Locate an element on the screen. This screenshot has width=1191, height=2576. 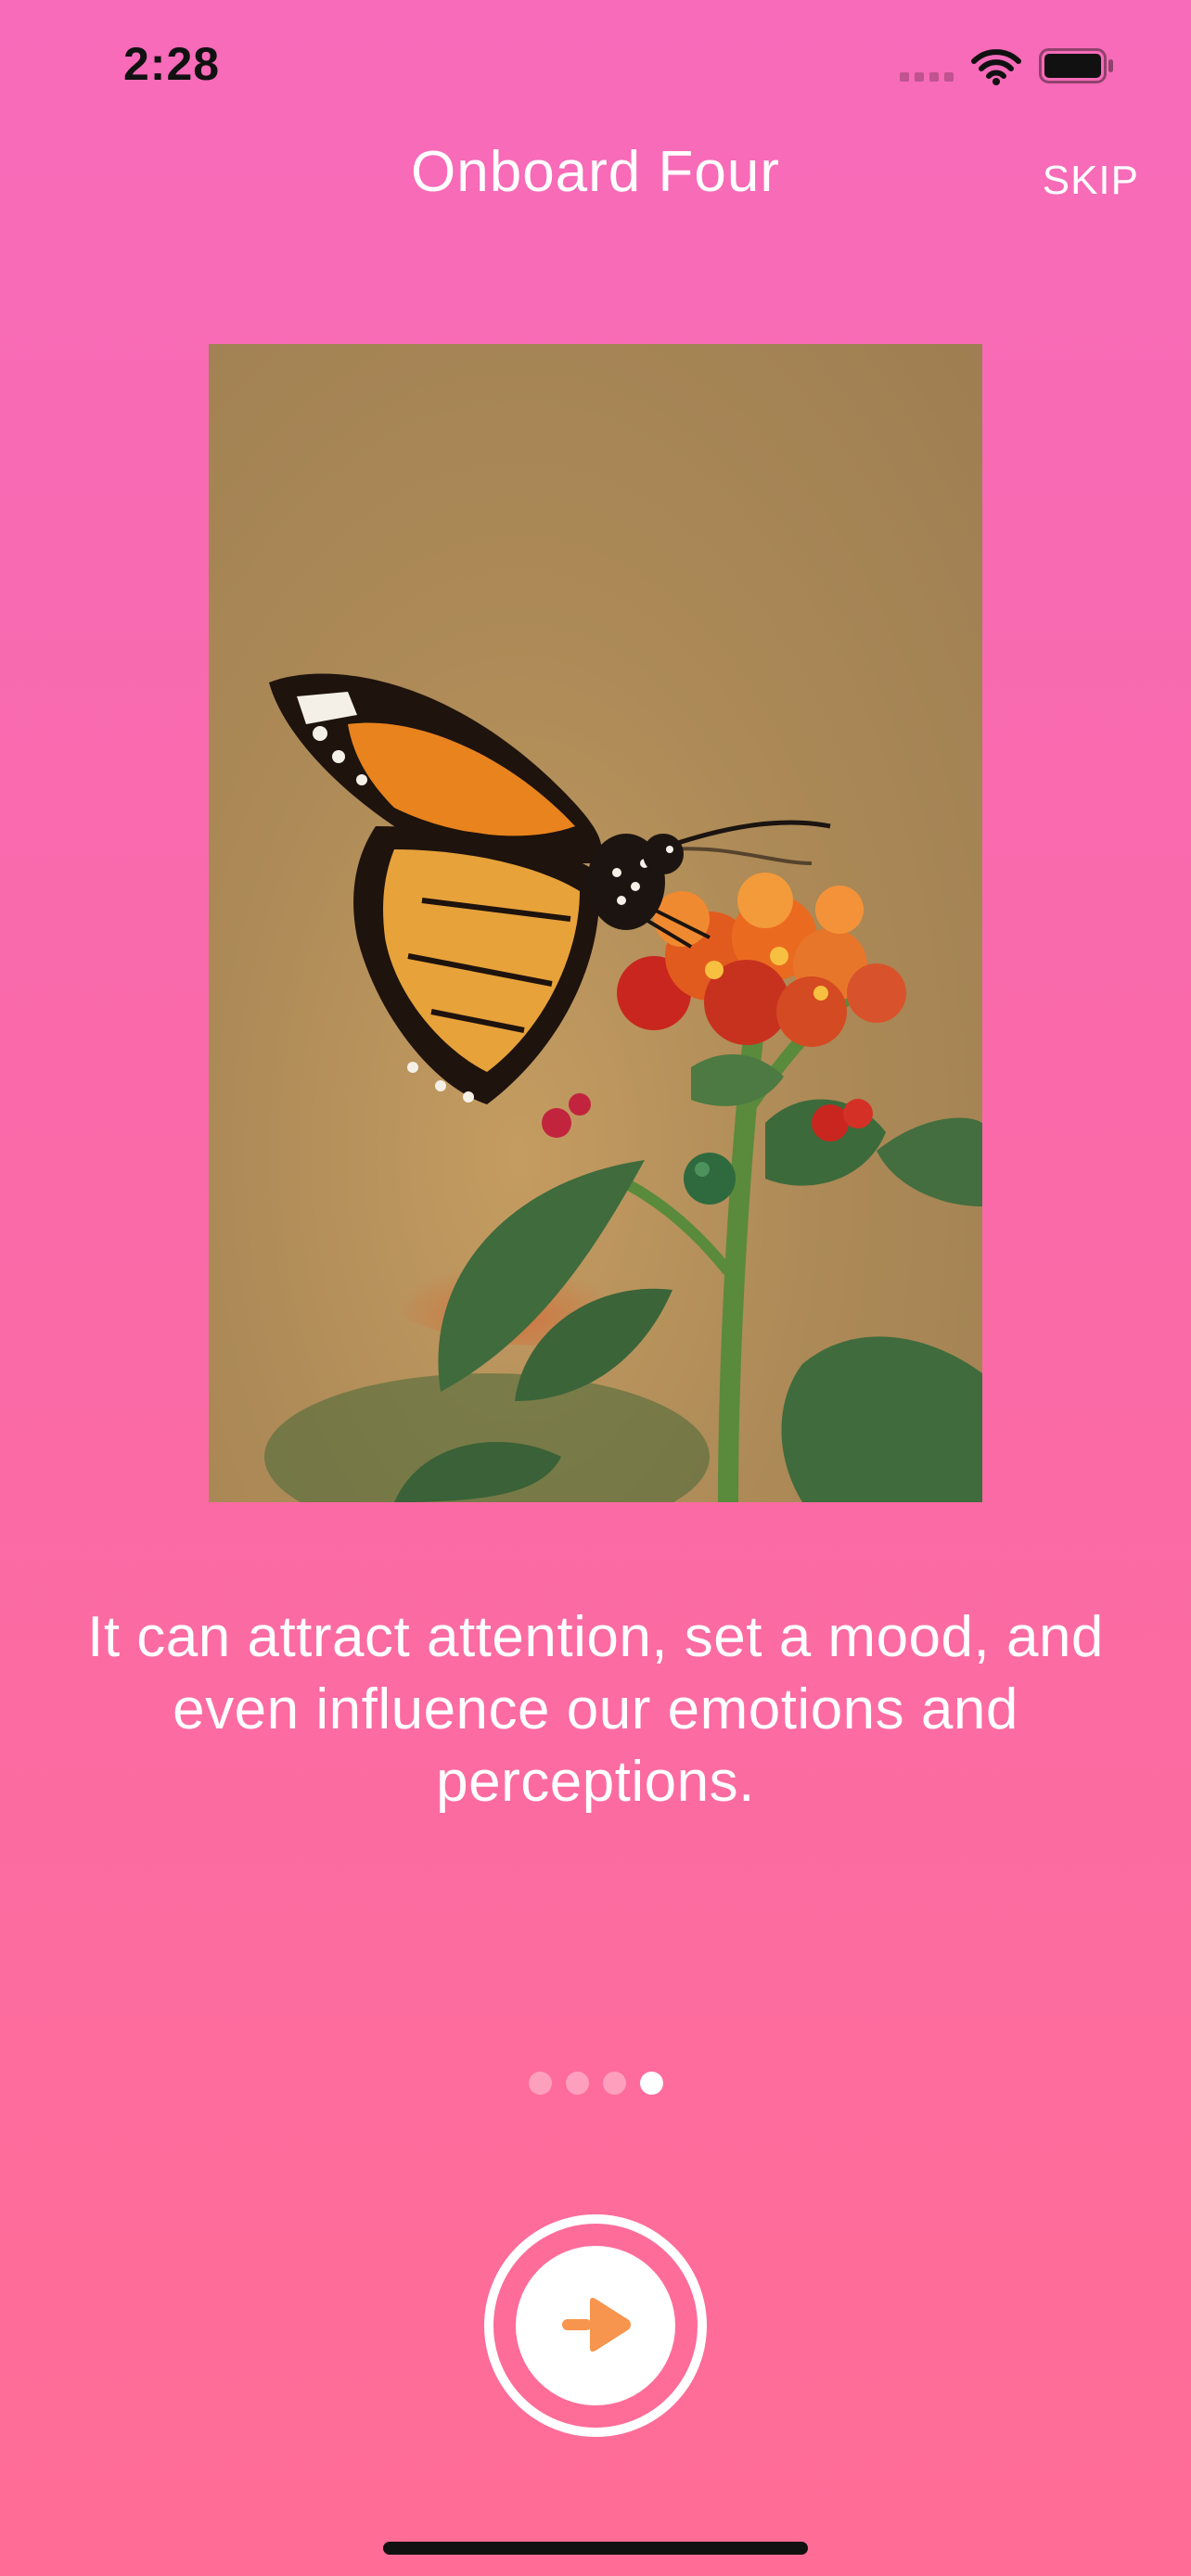
skip-button: SKIP is located at coordinates (1091, 181).